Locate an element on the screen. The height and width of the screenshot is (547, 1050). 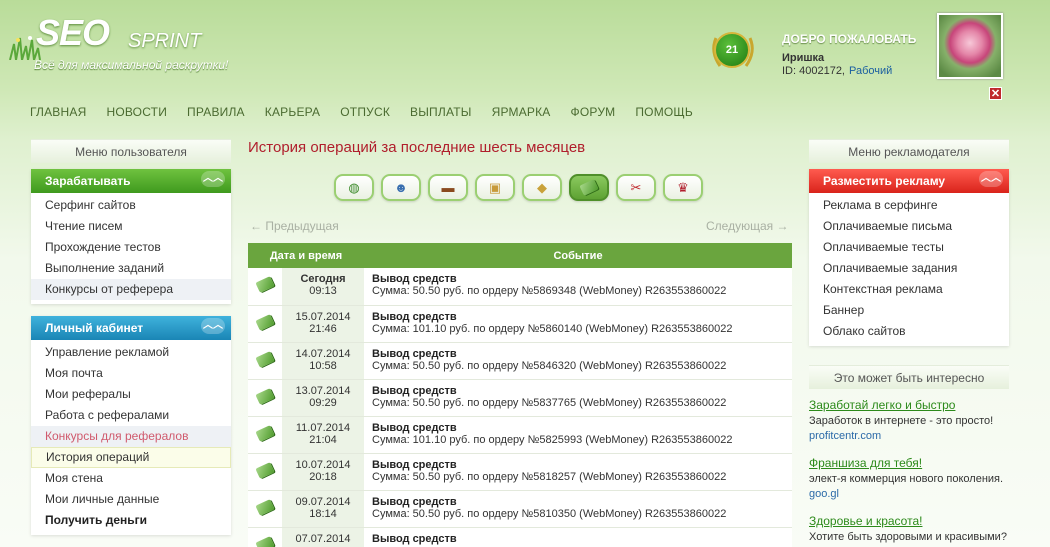
logo-seo-text: SEO is located at coordinates (73, 32).